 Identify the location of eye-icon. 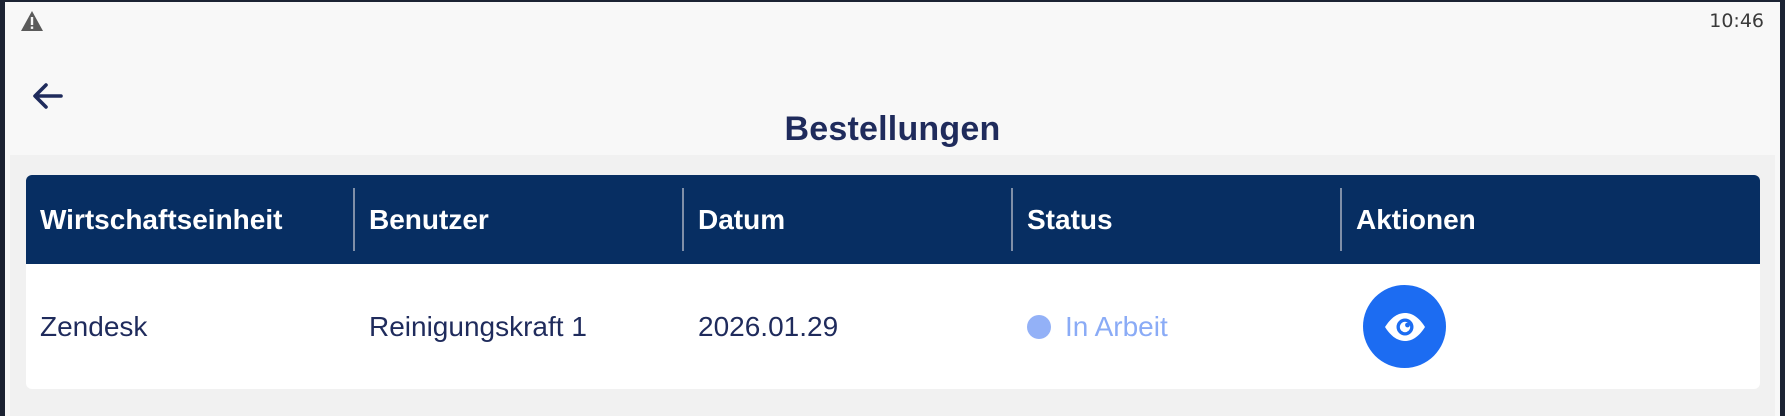
(1404, 326).